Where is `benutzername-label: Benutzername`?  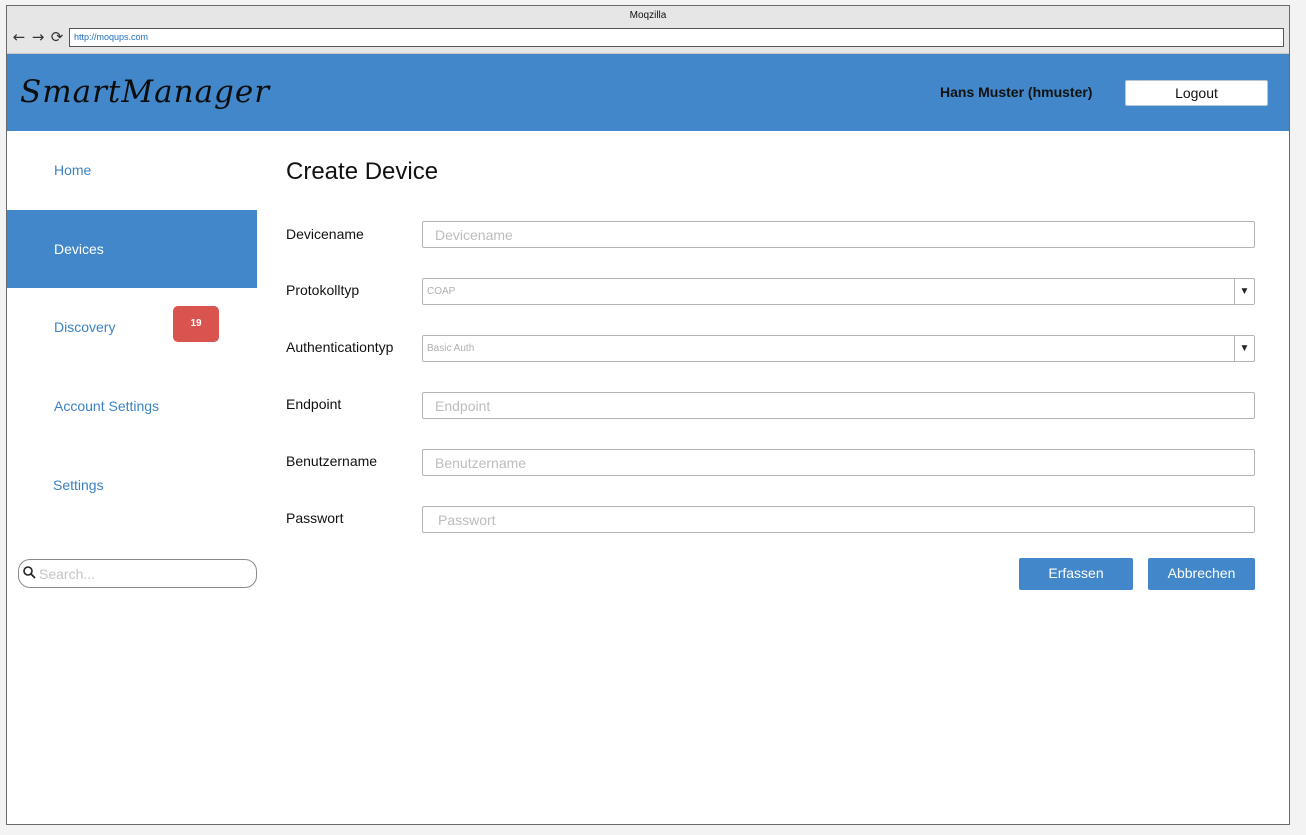 benutzername-label: Benutzername is located at coordinates (332, 461).